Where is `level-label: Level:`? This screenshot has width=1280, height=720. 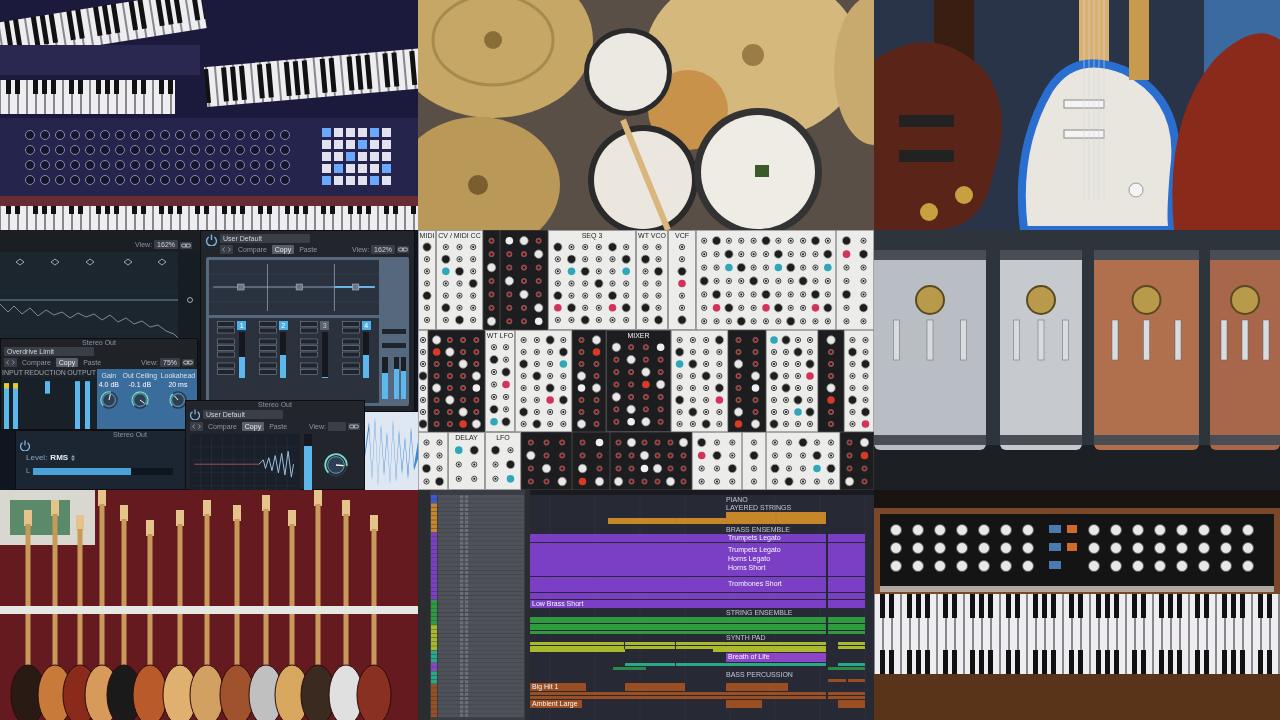 level-label: Level: is located at coordinates (37, 458).